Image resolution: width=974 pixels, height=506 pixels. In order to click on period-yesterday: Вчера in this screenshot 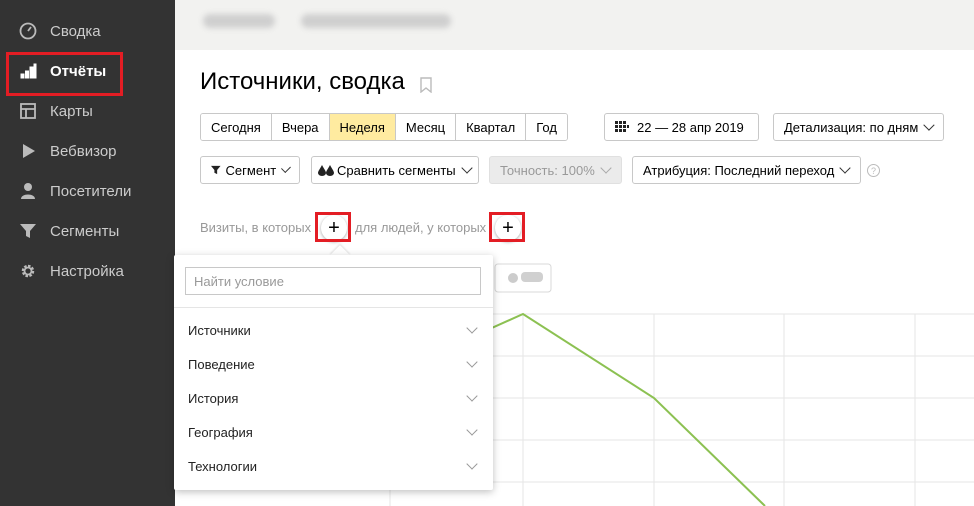, I will do `click(300, 127)`.